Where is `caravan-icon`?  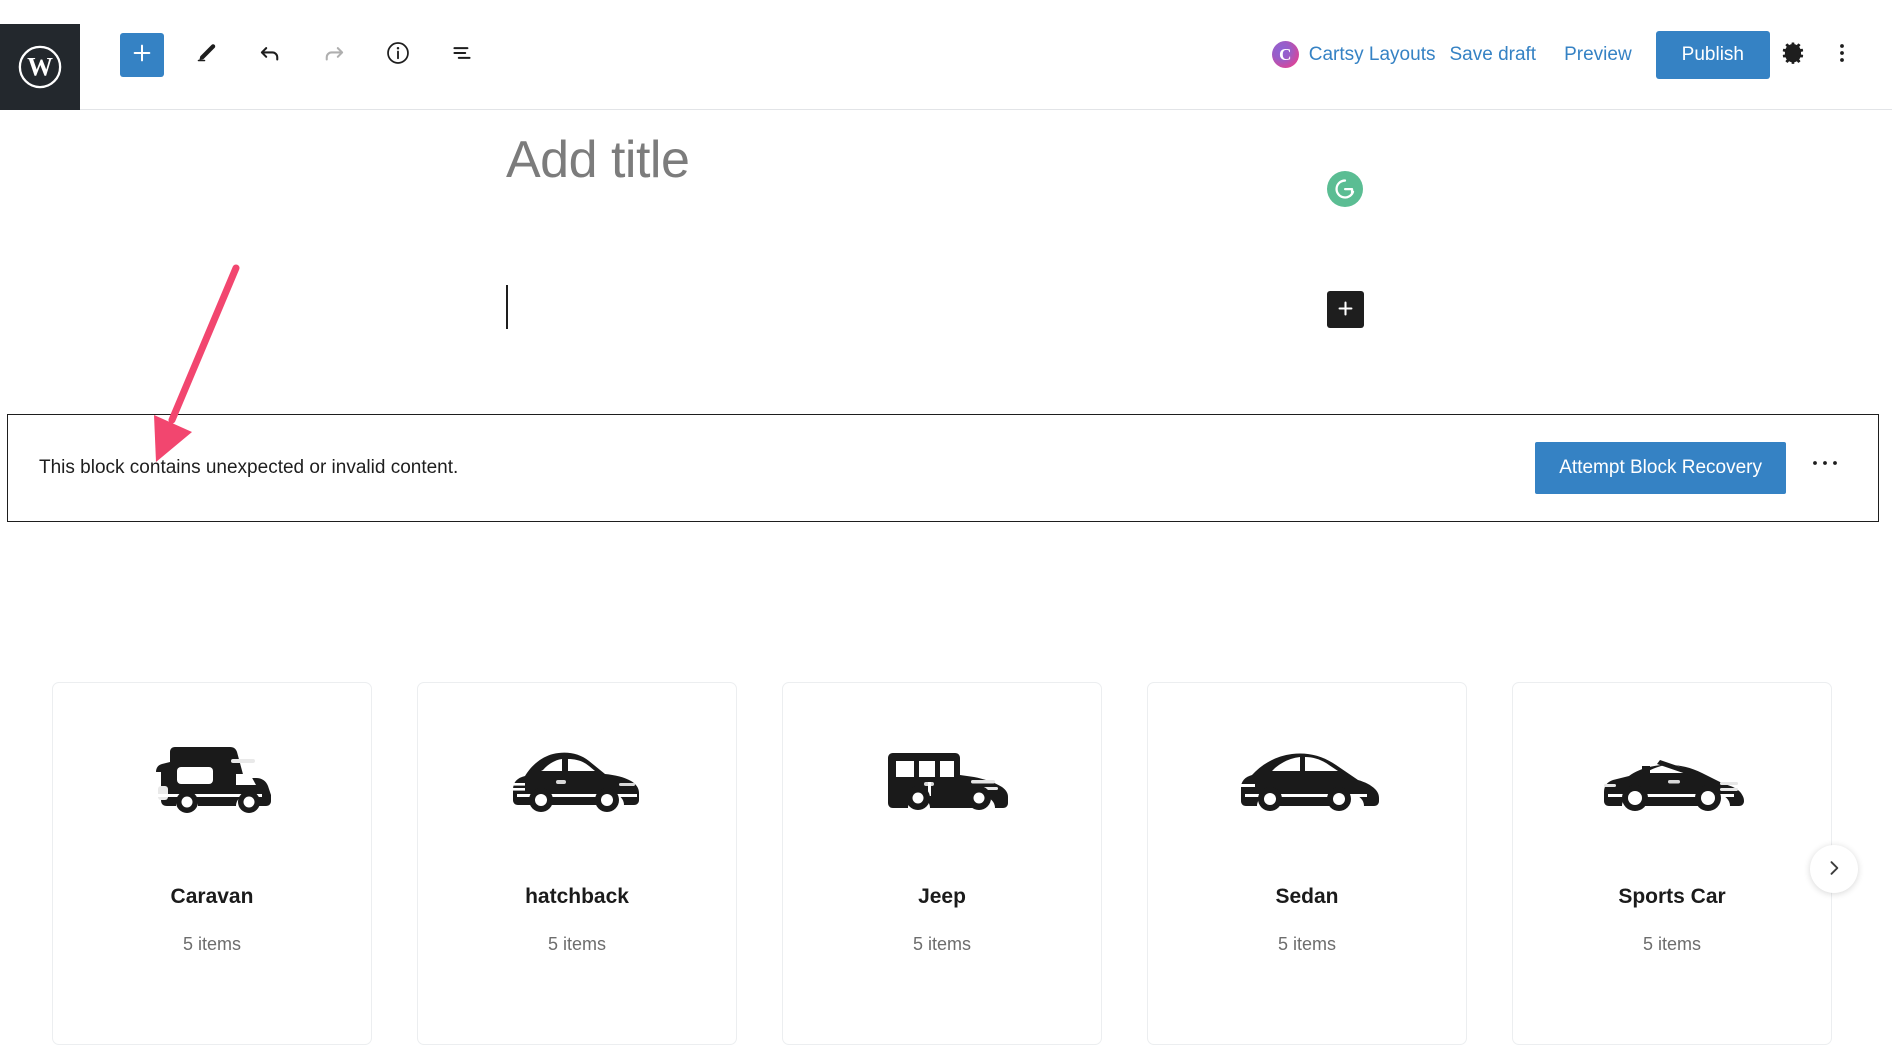
caravan-icon is located at coordinates (212, 781).